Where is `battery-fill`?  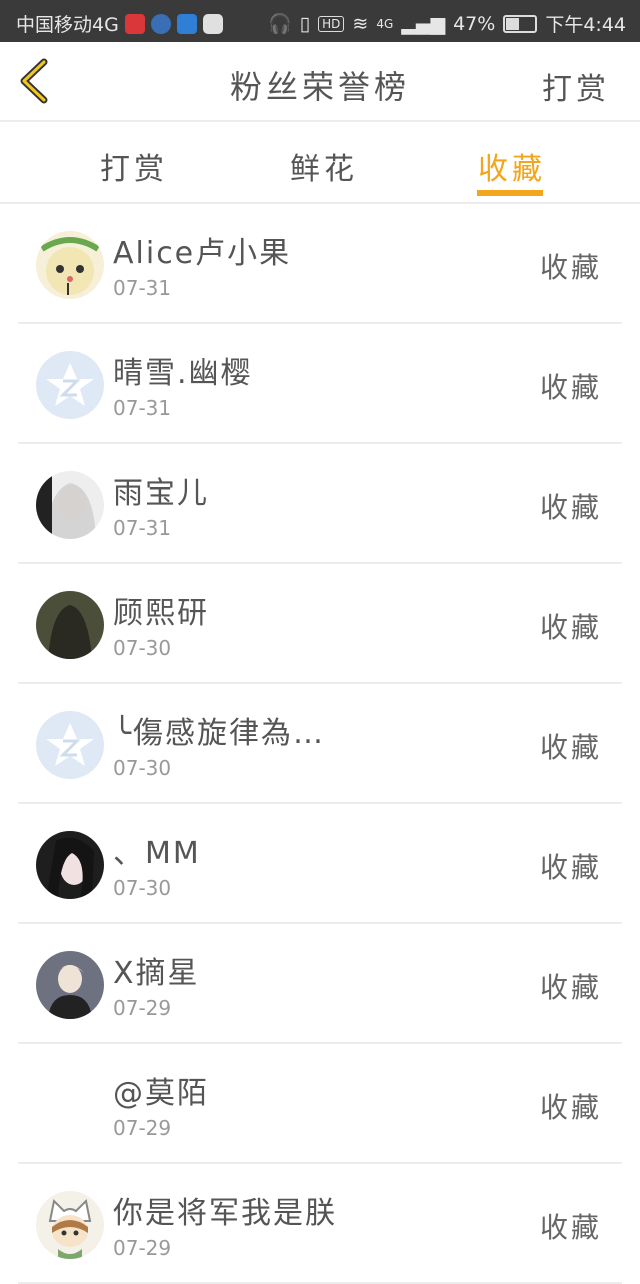
battery-fill is located at coordinates (512, 23).